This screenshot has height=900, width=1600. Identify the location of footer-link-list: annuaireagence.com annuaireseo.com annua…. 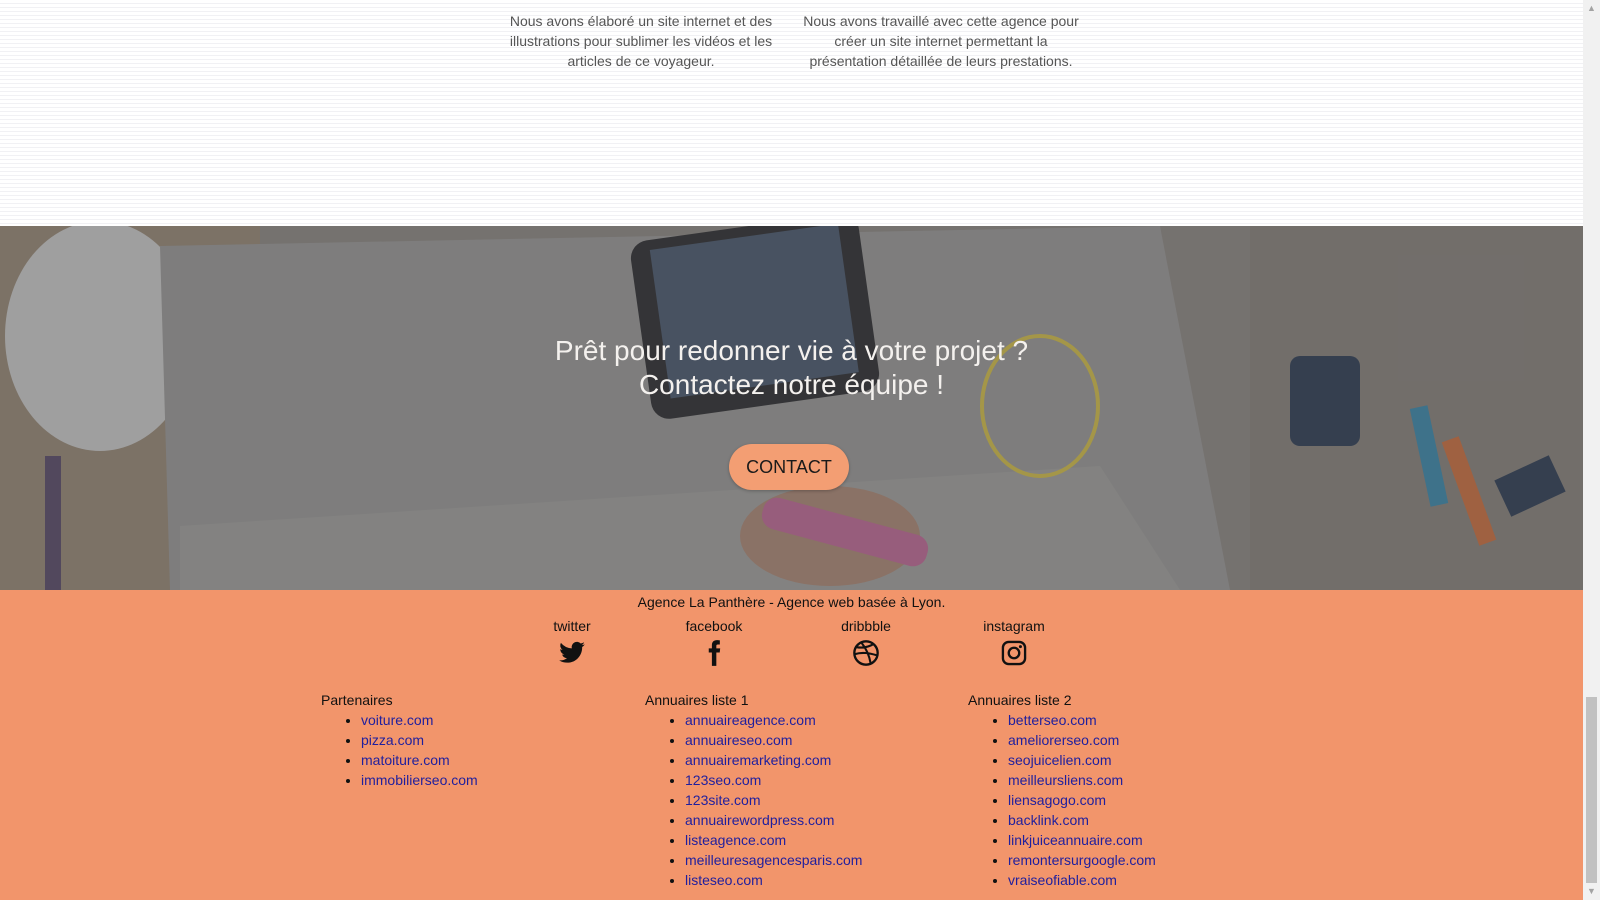
(753, 800).